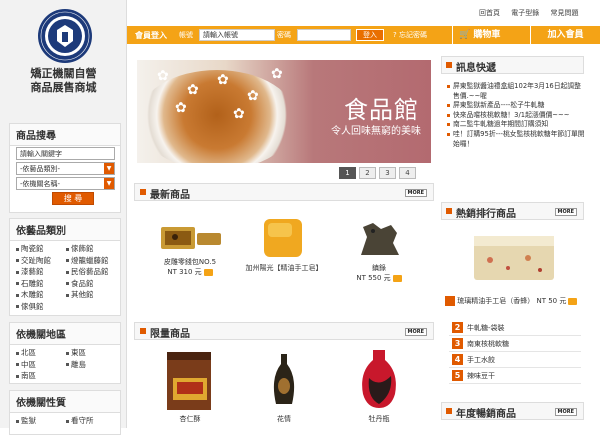  Describe the element at coordinates (512, 65) in the screenshot. I see `news-header: 訊息快遞` at that location.